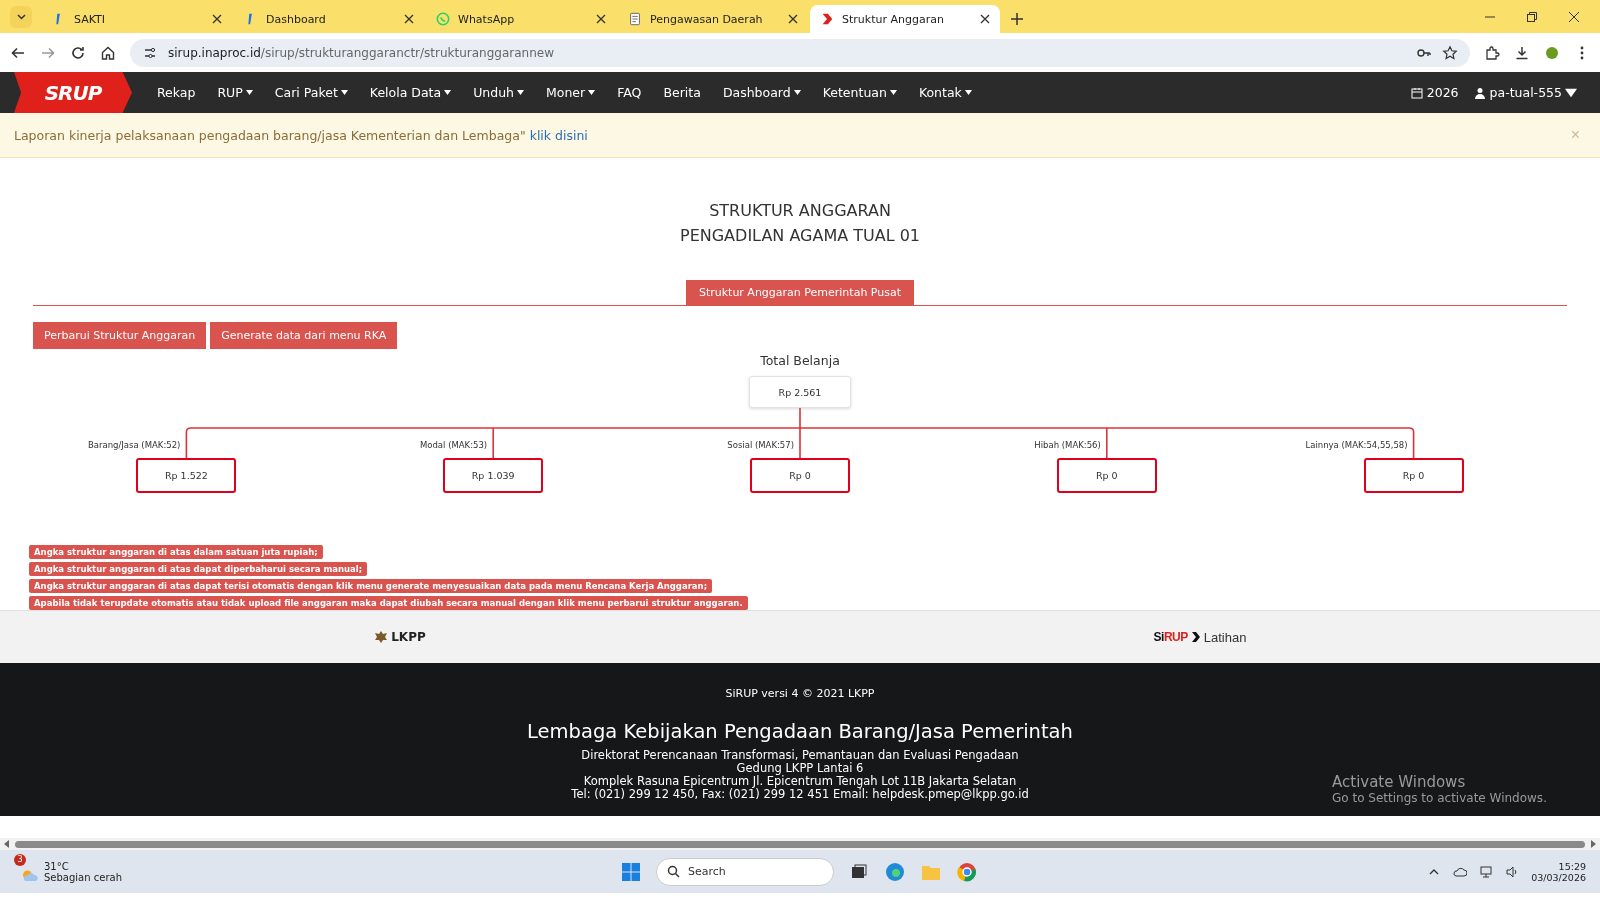  I want to click on nav-menu-item: RUP, so click(235, 92).